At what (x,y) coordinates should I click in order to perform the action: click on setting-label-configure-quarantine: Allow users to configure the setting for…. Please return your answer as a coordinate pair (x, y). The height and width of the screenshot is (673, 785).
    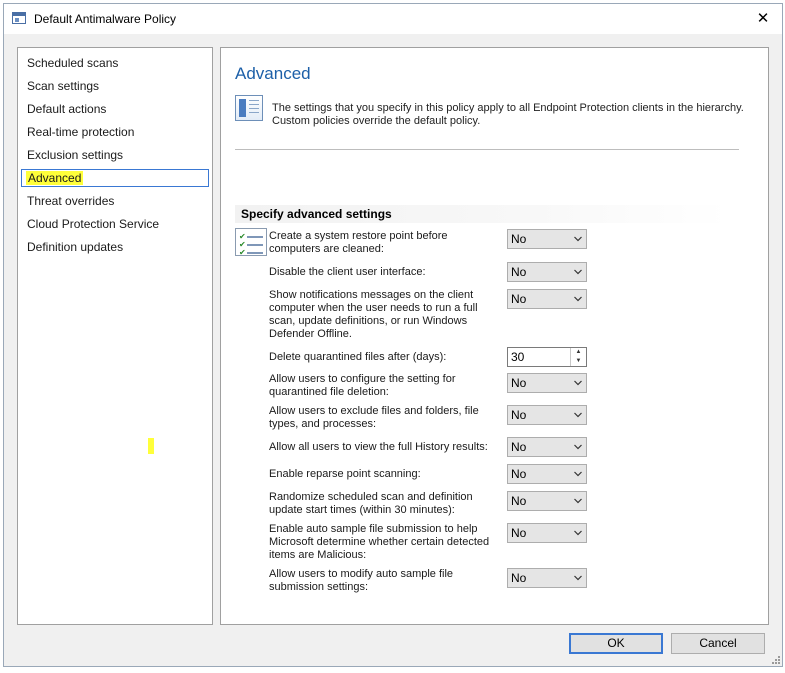
    Looking at the image, I should click on (362, 385).